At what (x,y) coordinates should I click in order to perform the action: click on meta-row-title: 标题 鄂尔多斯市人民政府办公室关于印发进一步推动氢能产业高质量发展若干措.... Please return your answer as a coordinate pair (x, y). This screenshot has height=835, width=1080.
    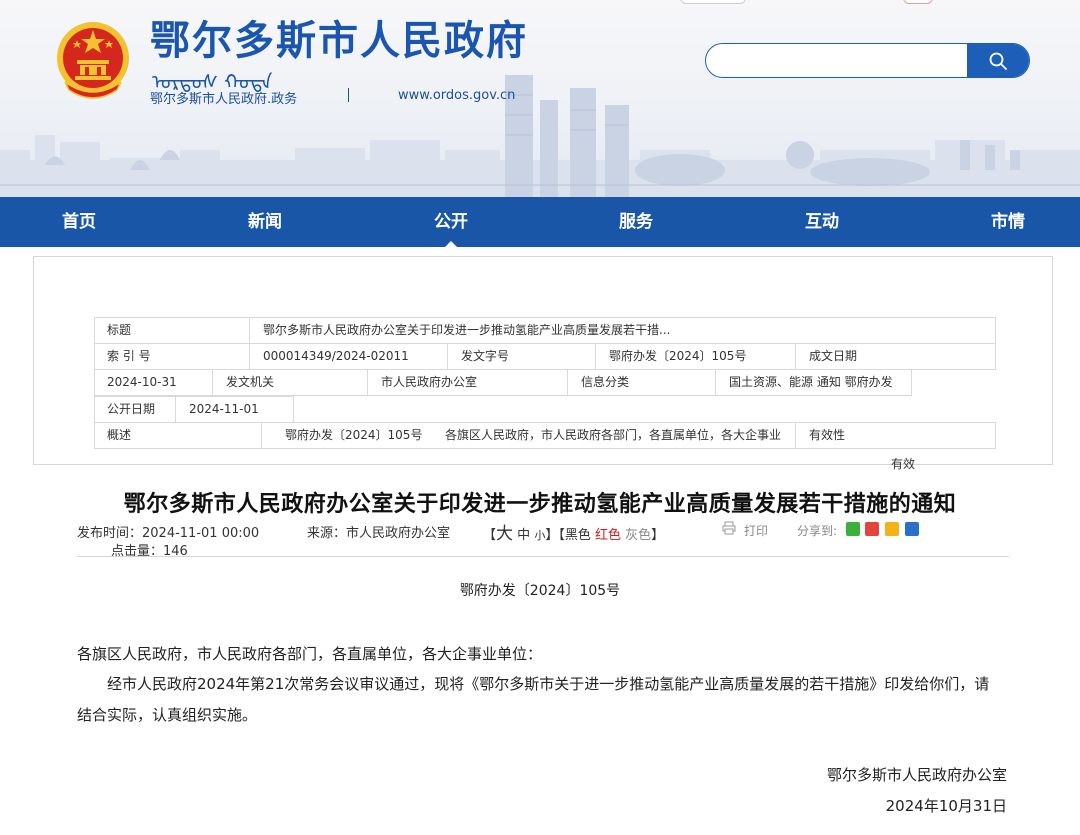
    Looking at the image, I should click on (545, 330).